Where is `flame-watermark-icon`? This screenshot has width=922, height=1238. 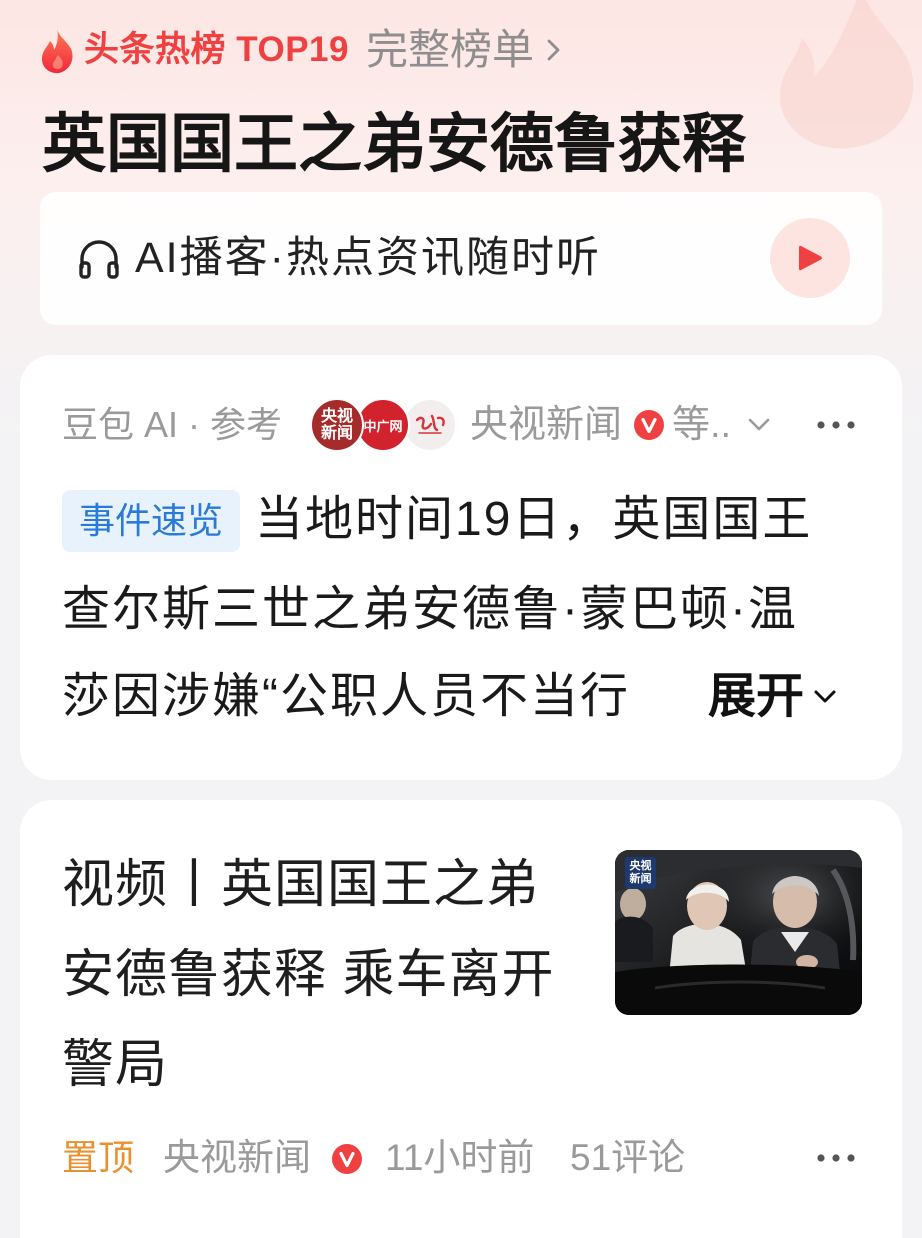 flame-watermark-icon is located at coordinates (847, 74).